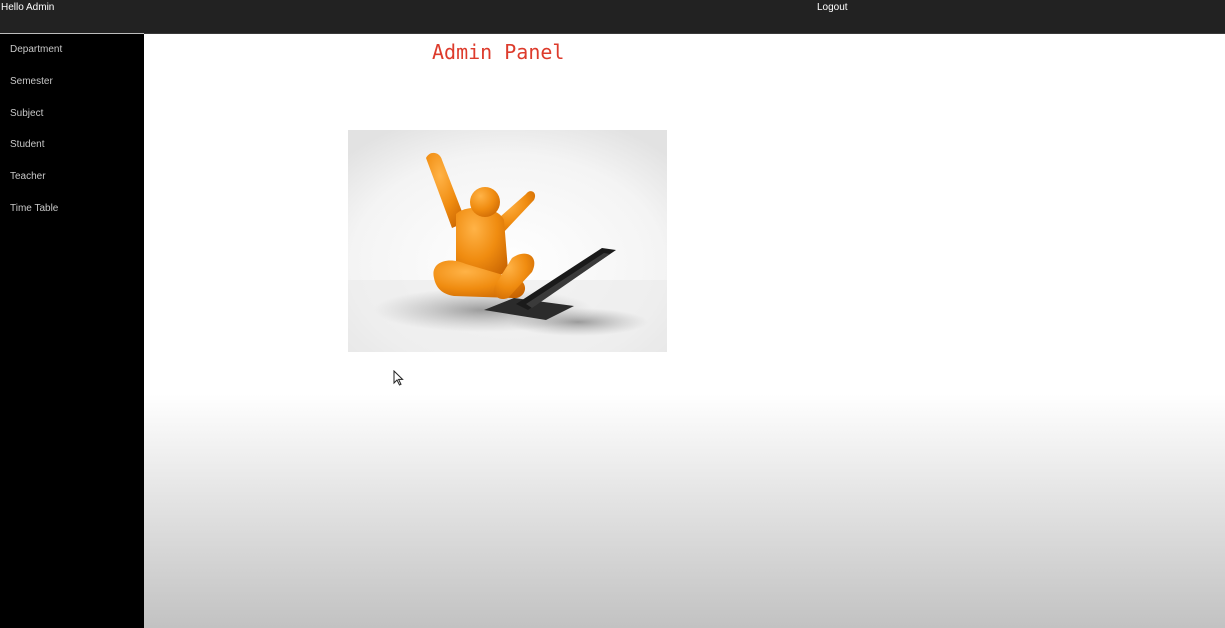  I want to click on sidebar-item-teacher: Teacher, so click(72, 177).